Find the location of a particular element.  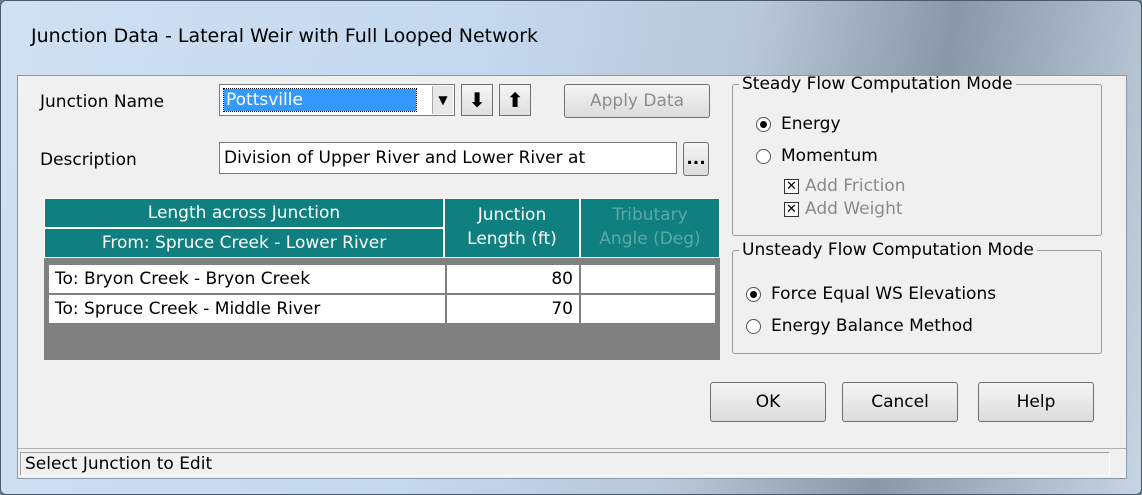

add-weight-label: Add Weight is located at coordinates (854, 209).